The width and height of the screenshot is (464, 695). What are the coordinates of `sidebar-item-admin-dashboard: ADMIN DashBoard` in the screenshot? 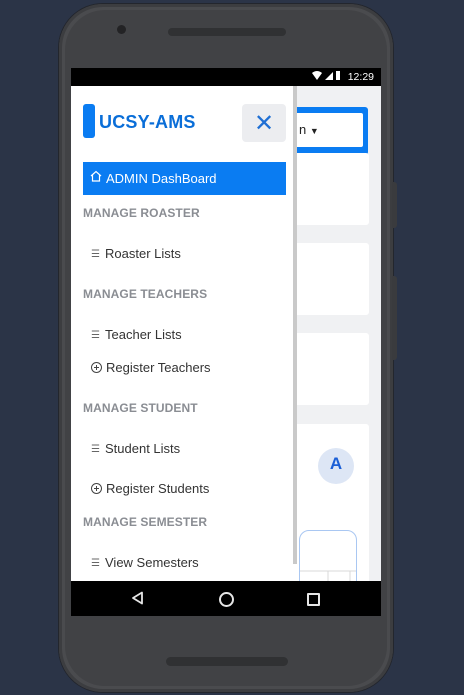 It's located at (184, 178).